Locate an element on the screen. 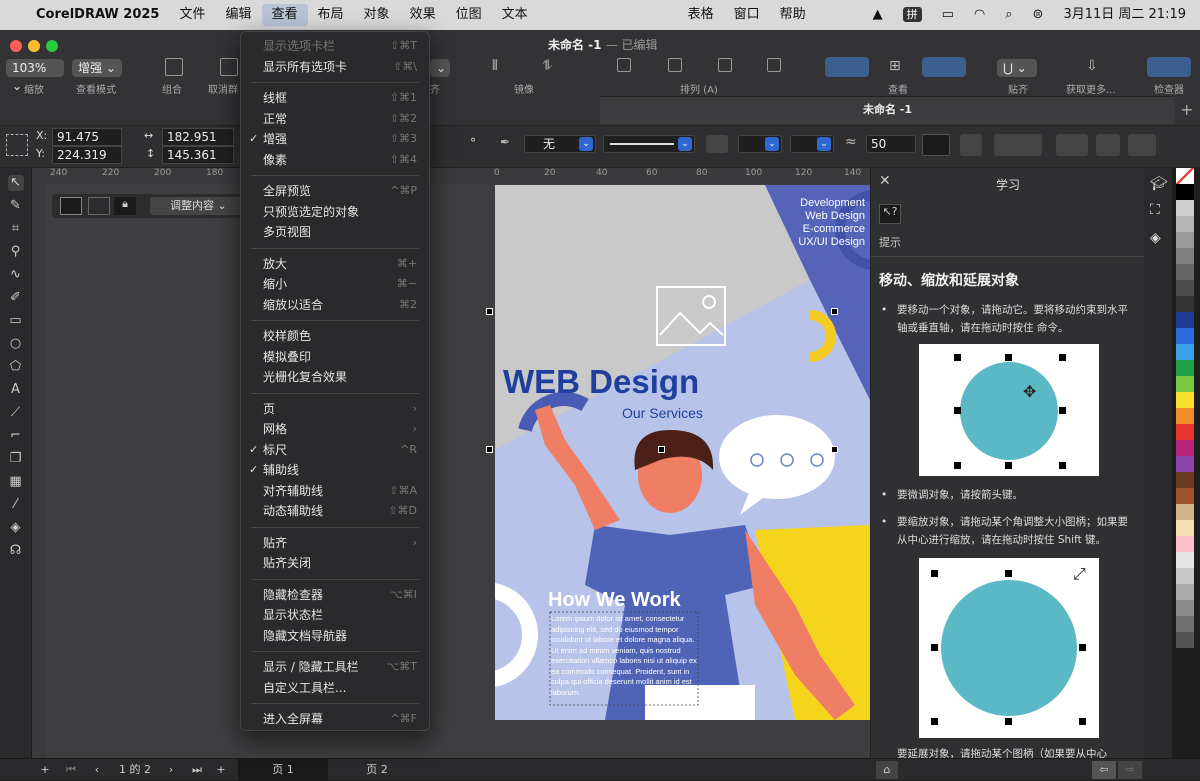  transparency-tool-icon: ▦ is located at coordinates (16, 482).